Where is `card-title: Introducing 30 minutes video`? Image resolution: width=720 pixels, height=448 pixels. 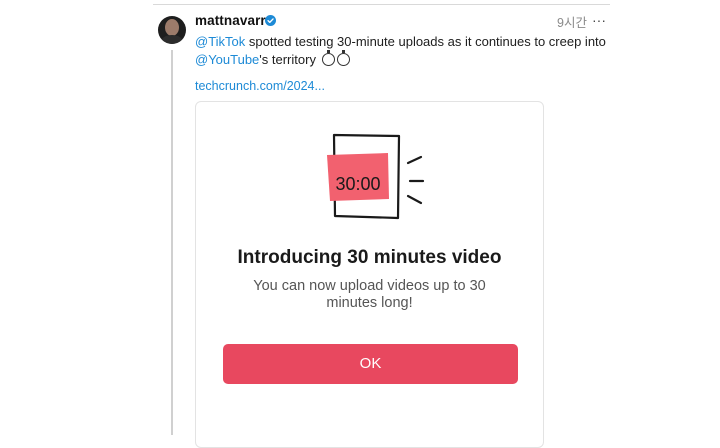 card-title: Introducing 30 minutes video is located at coordinates (369, 257).